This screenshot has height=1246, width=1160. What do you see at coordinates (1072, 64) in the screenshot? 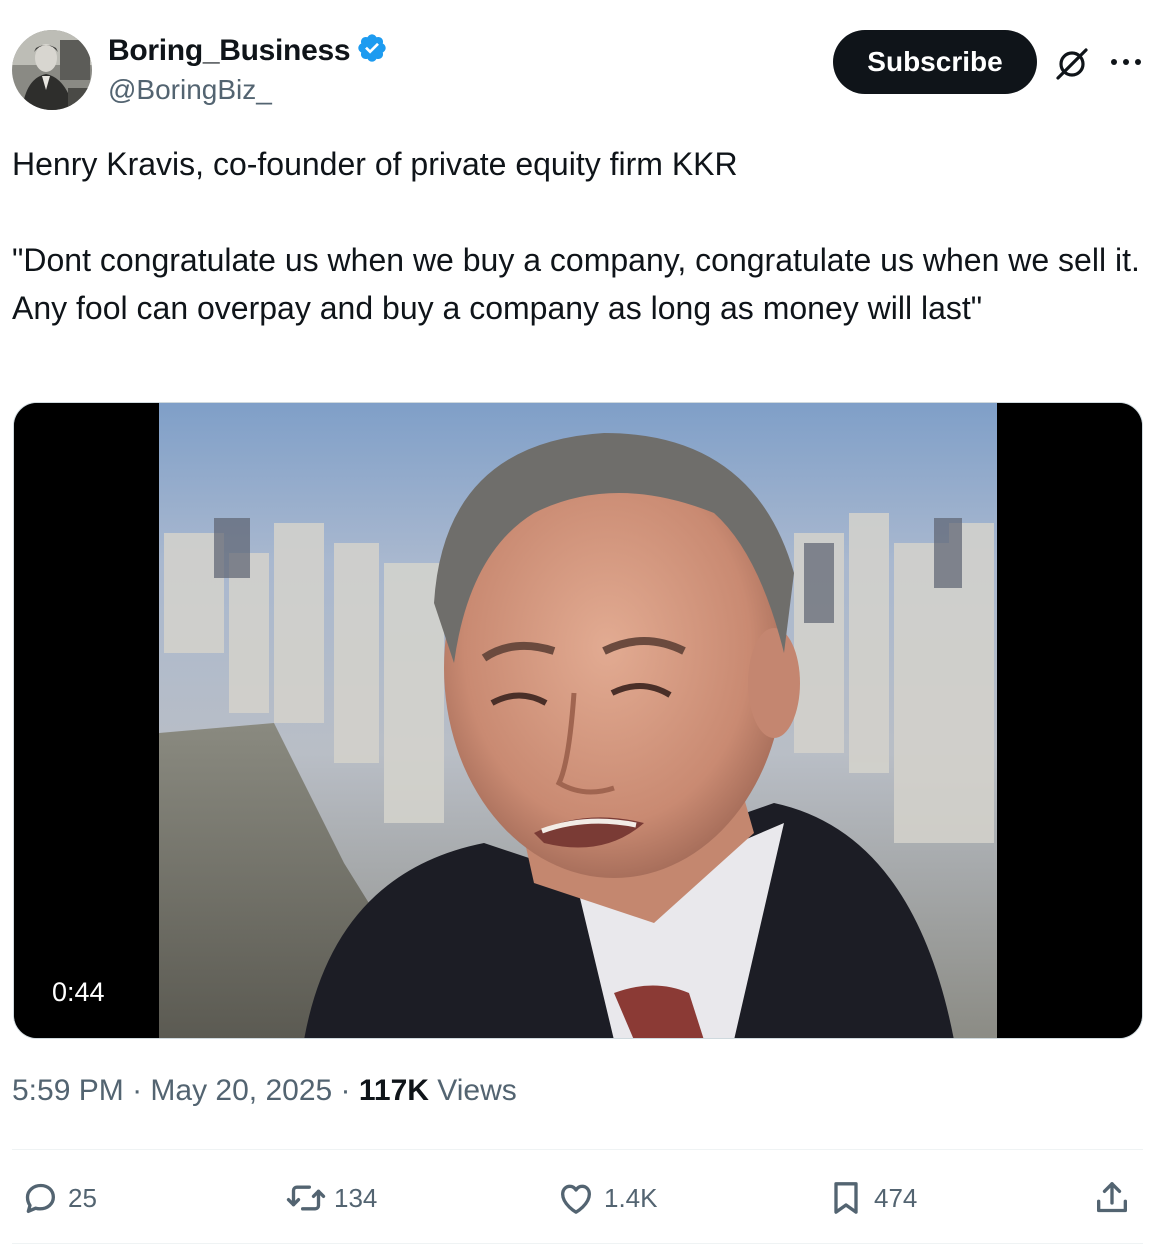
I see `grok-icon` at bounding box center [1072, 64].